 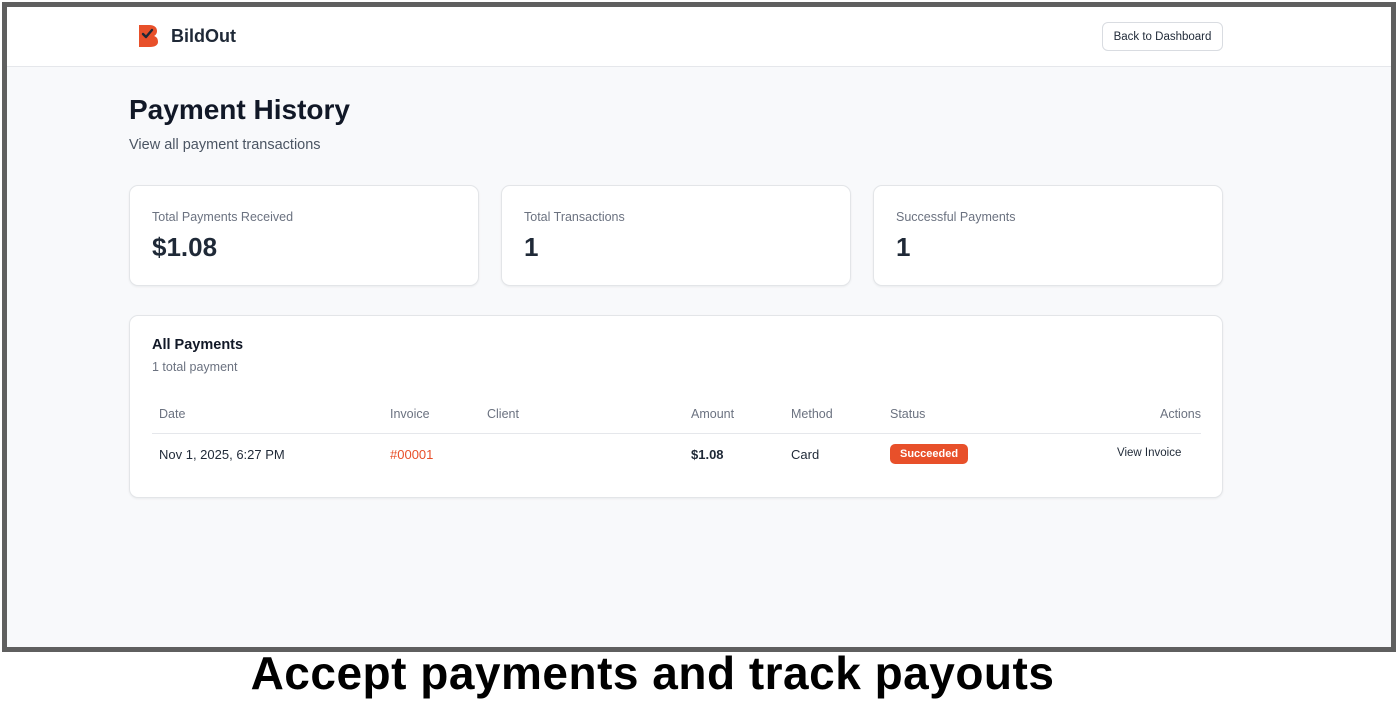 I want to click on top-header: BildOut Back to Dashboard, so click(x=699, y=37).